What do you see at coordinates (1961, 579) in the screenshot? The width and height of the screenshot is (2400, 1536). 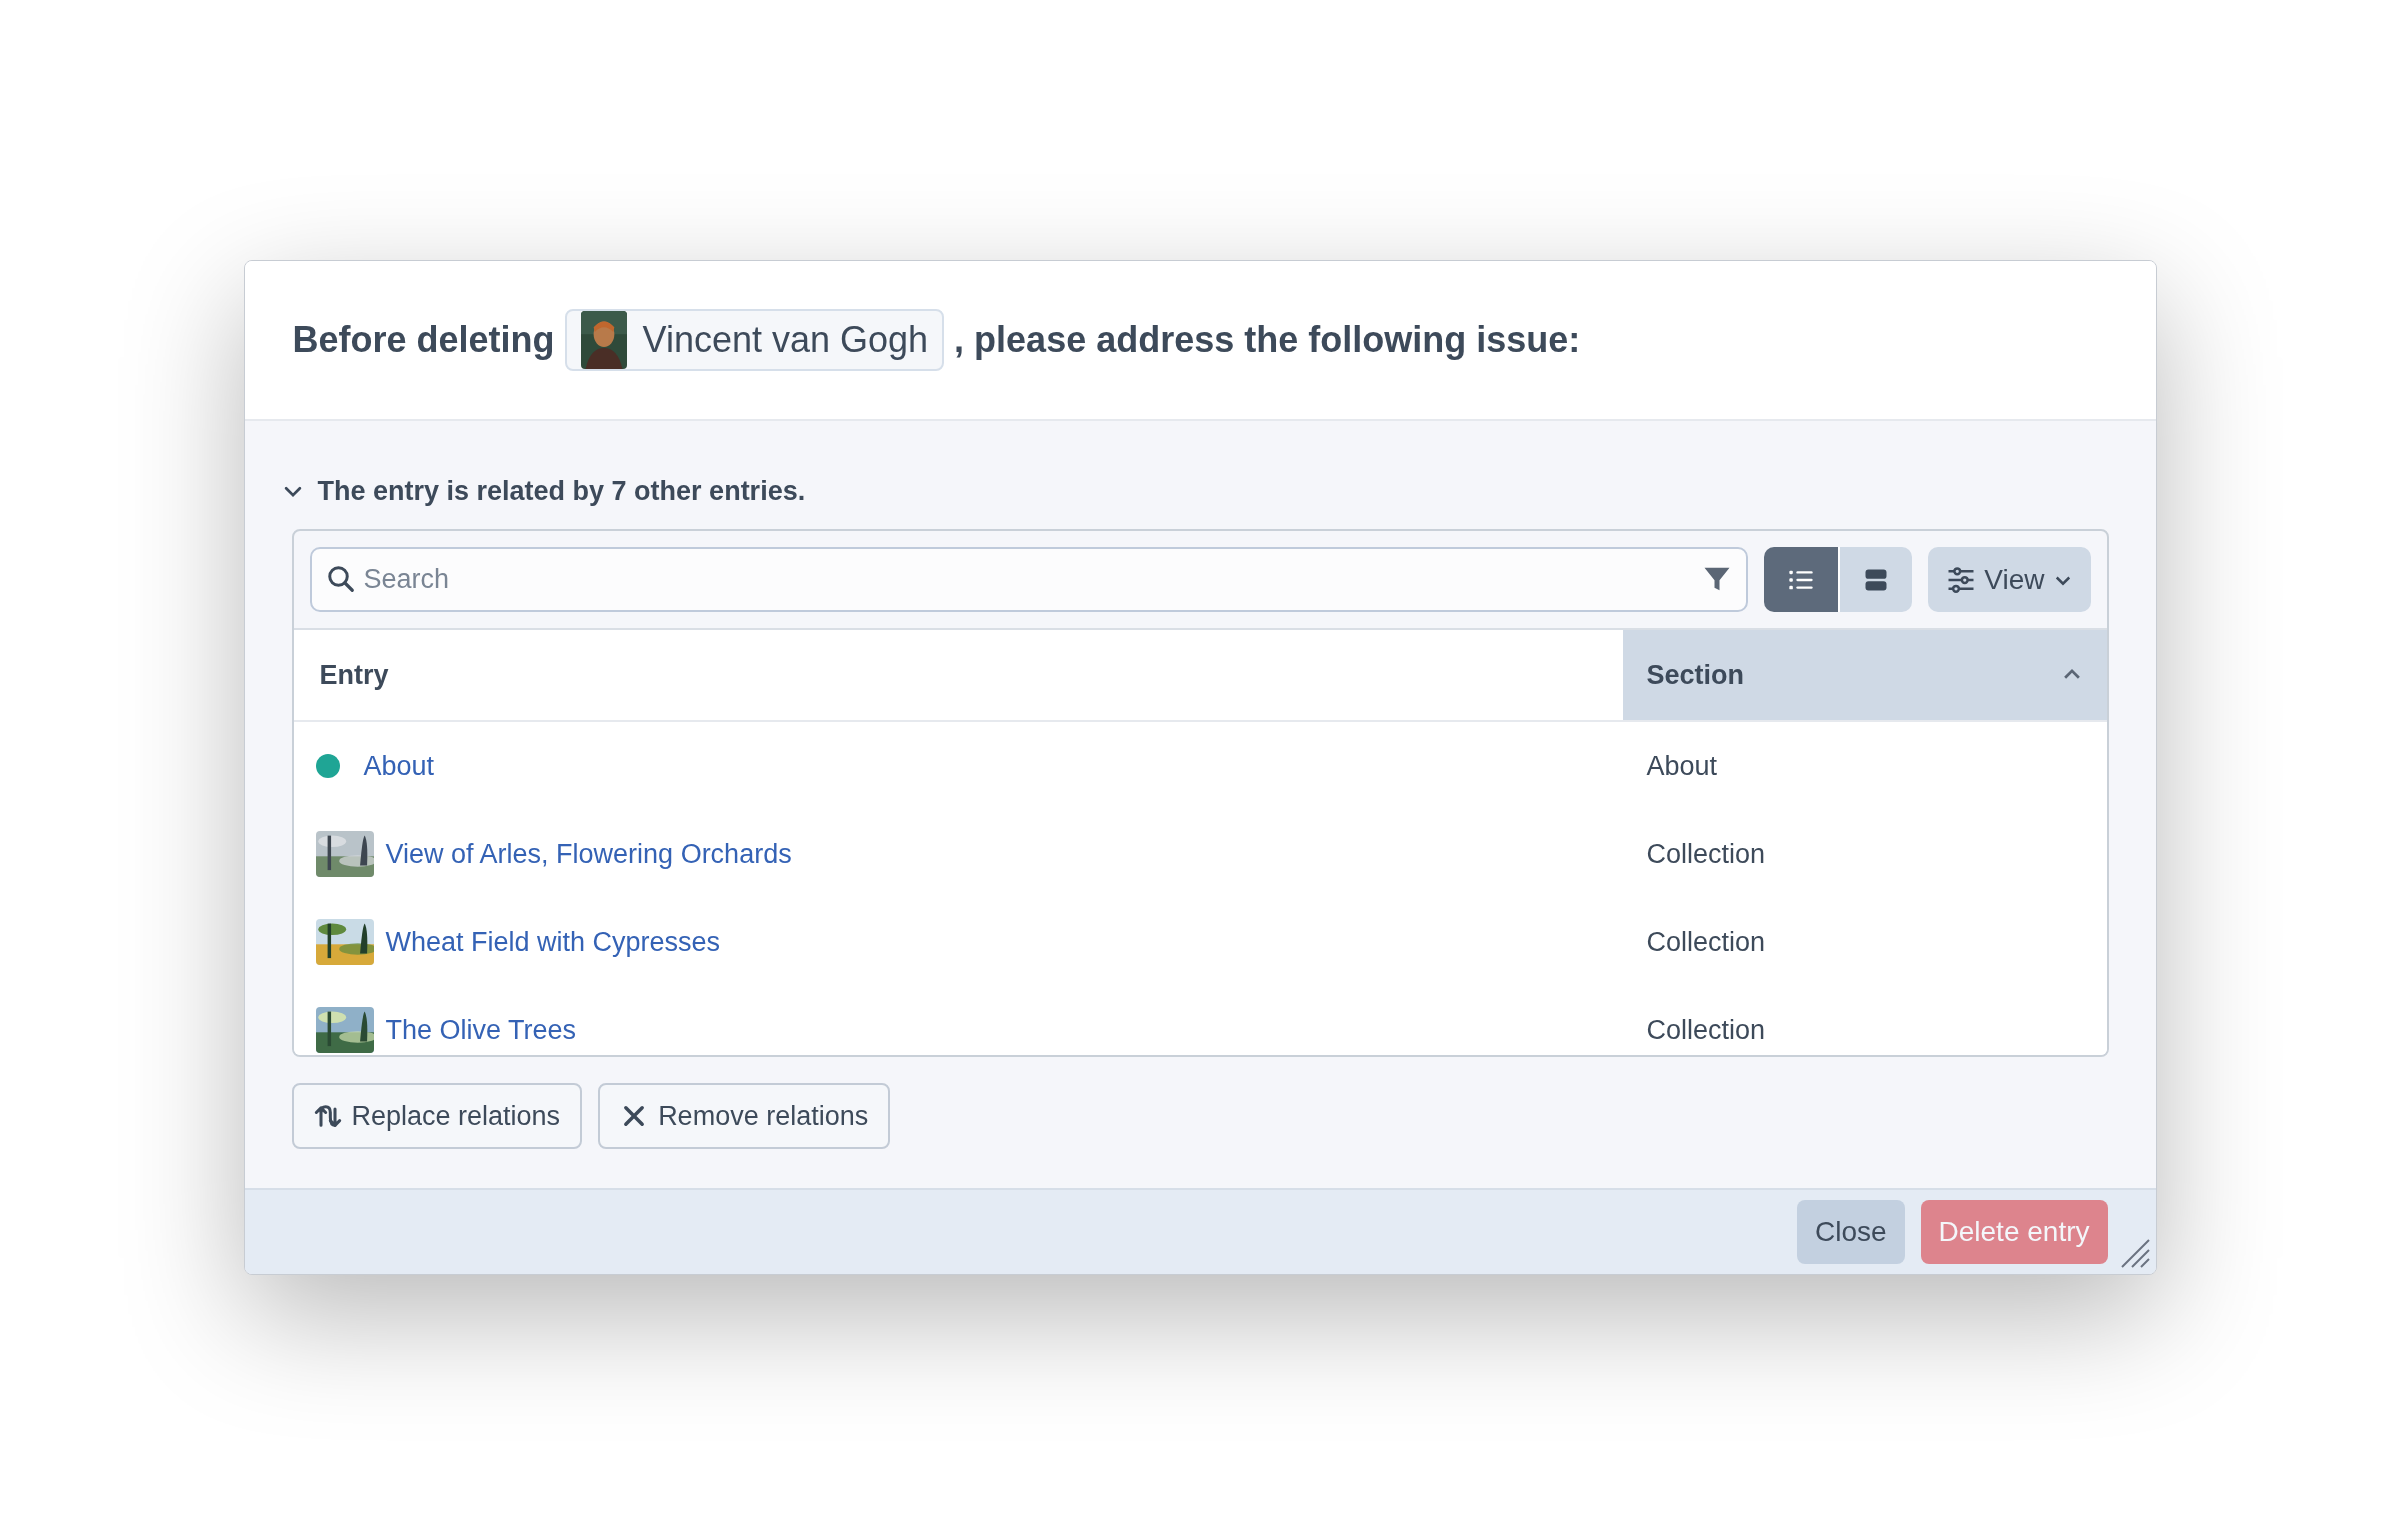 I see `sliders-icon` at bounding box center [1961, 579].